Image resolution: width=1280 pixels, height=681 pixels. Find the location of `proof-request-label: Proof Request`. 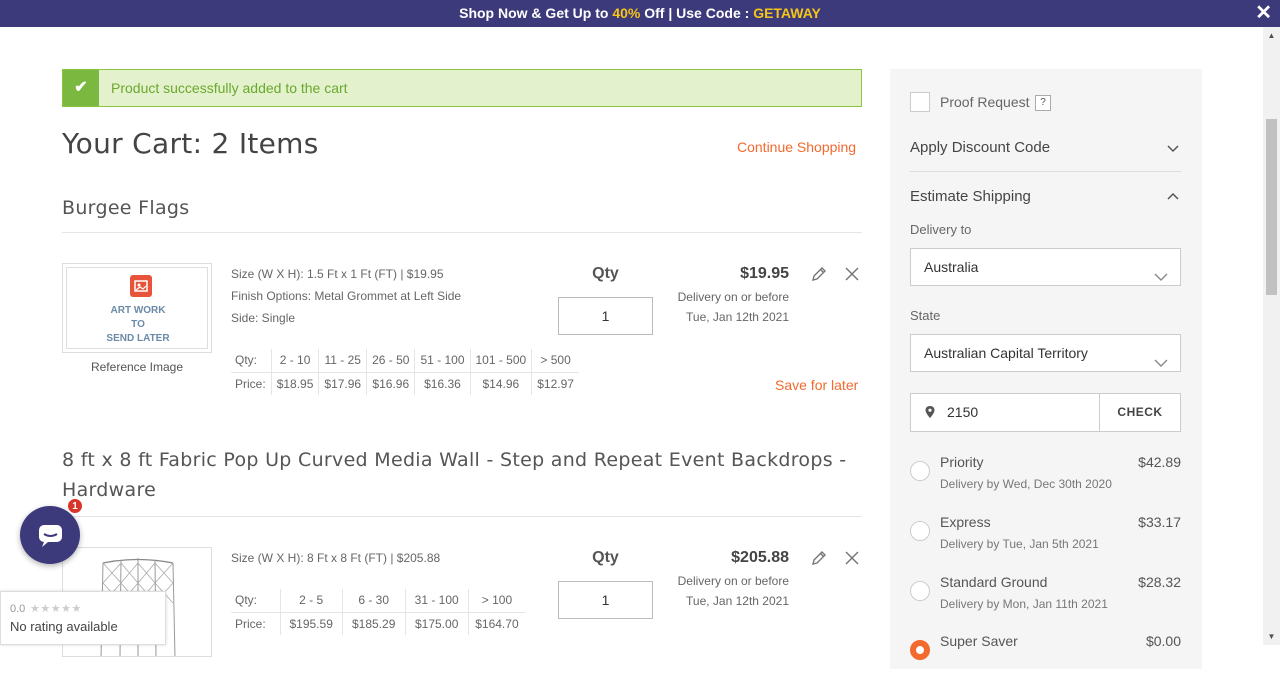

proof-request-label: Proof Request is located at coordinates (985, 102).